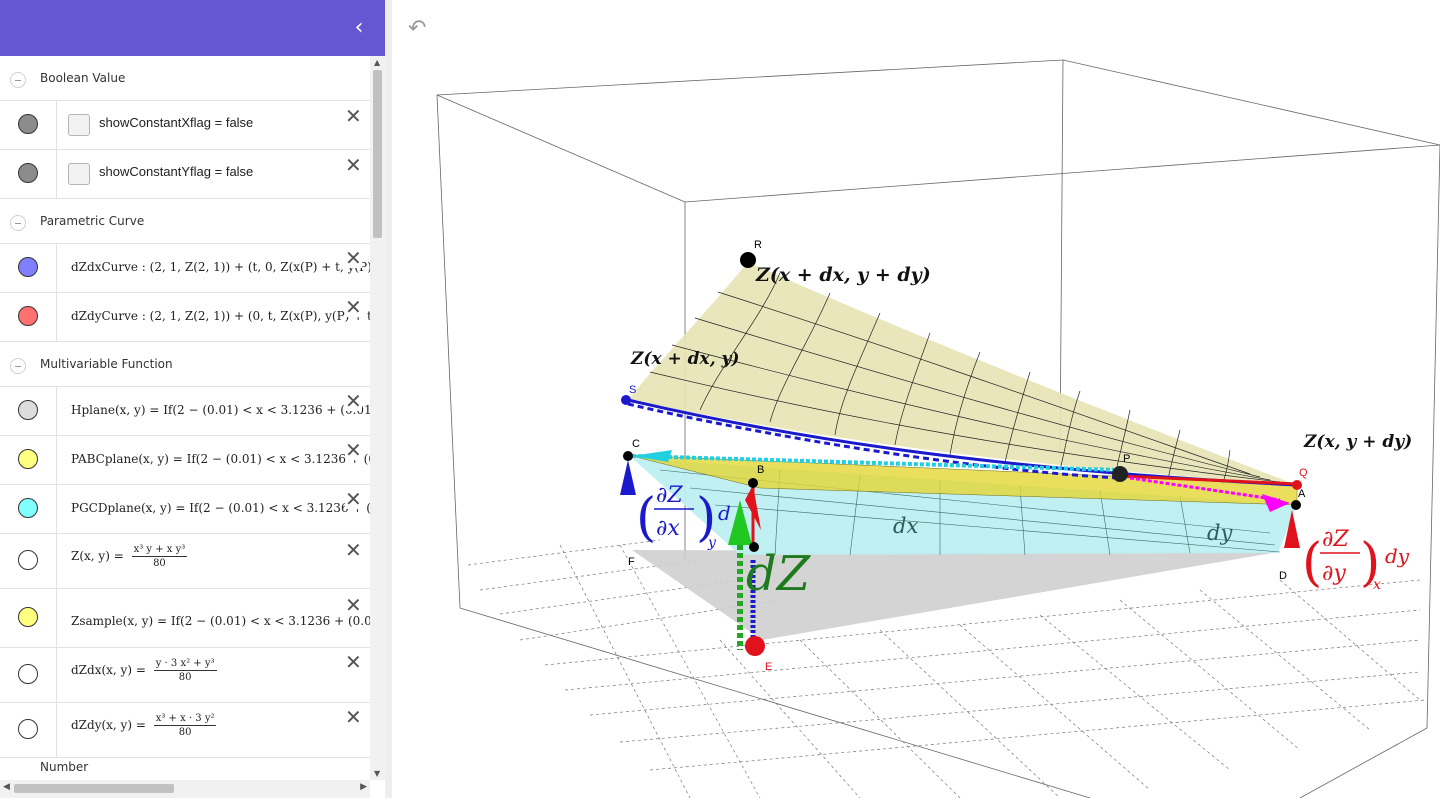 Image resolution: width=1440 pixels, height=798 pixels. What do you see at coordinates (388, 399) in the screenshot?
I see `panel-divider` at bounding box center [388, 399].